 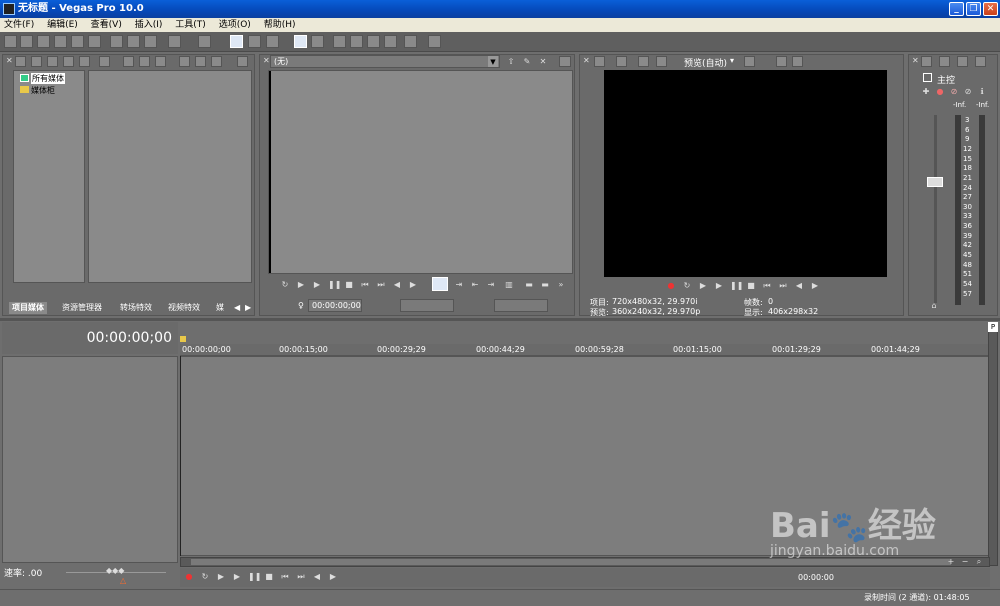 I want to click on overlays-icon, so click(x=749, y=61).